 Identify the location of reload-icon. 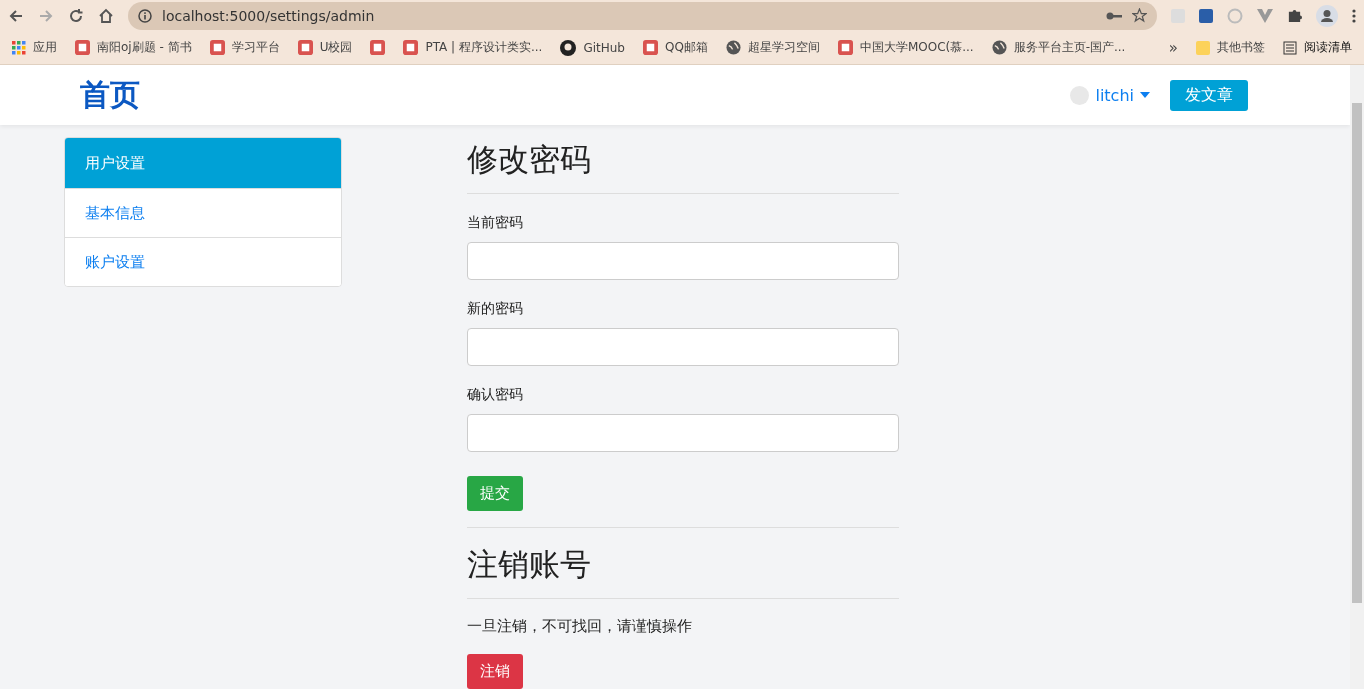
(76, 15).